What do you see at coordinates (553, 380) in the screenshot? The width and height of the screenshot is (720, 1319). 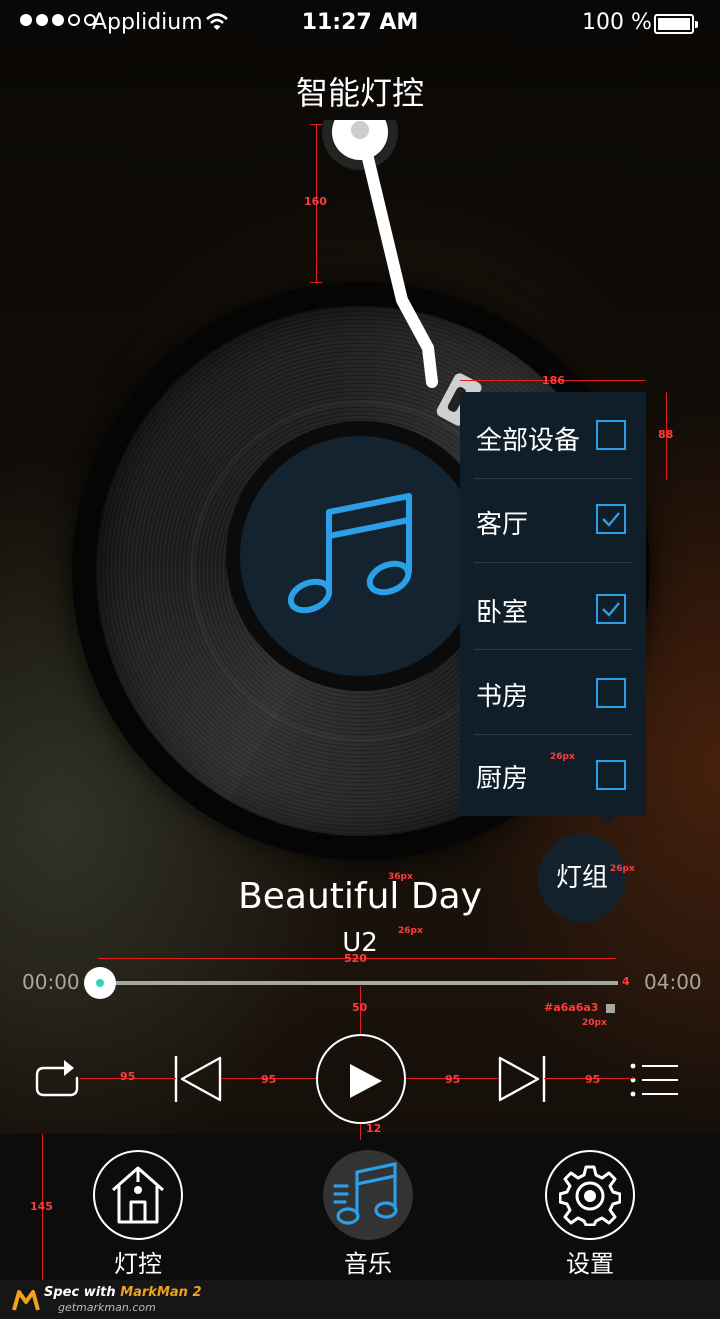 I see `annotation-label: 186` at bounding box center [553, 380].